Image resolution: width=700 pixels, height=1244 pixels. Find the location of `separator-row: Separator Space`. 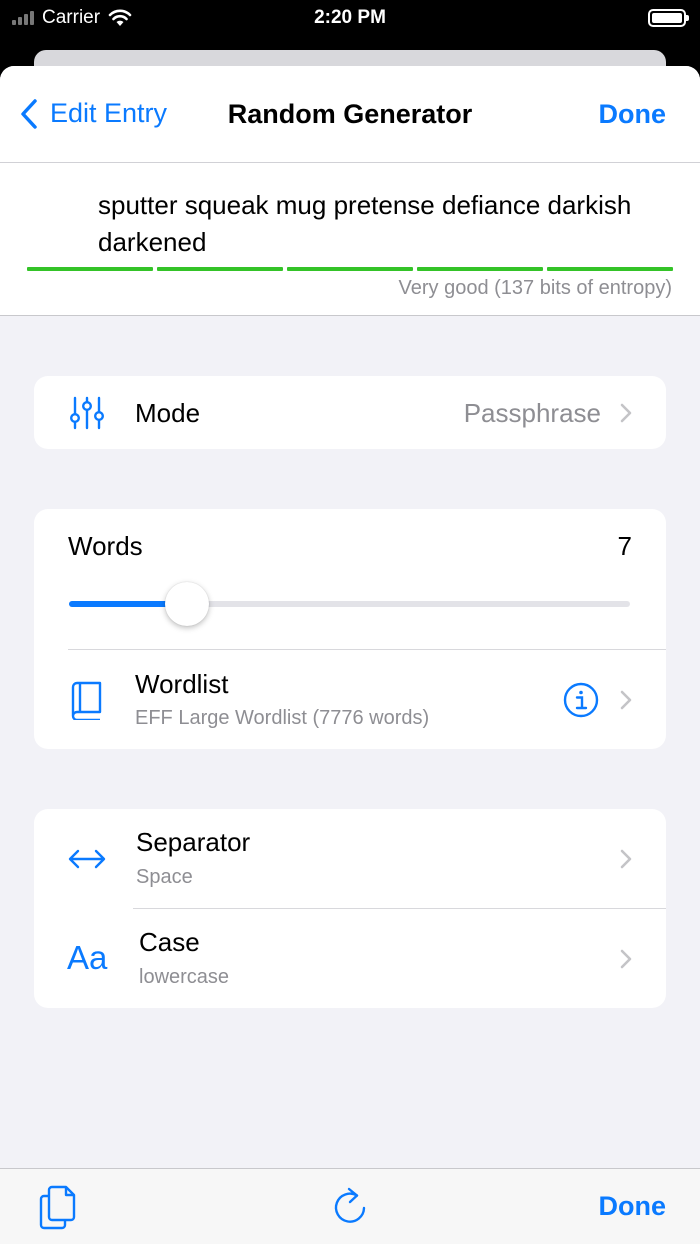

separator-row: Separator Space is located at coordinates (350, 858).